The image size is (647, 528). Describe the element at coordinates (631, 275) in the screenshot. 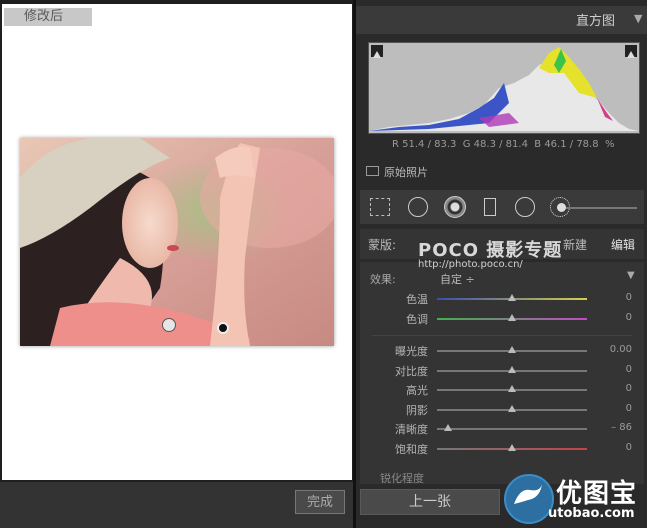

I see `effect-collapse-icon: ▼` at that location.